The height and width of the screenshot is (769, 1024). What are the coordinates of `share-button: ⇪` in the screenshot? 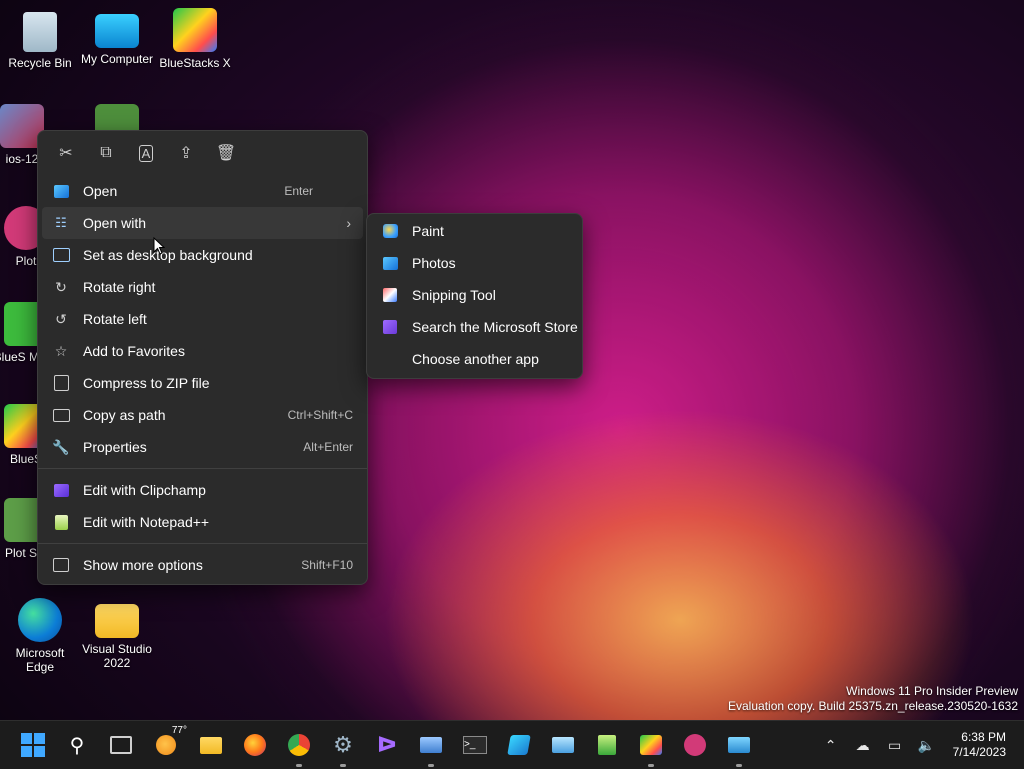 It's located at (186, 153).